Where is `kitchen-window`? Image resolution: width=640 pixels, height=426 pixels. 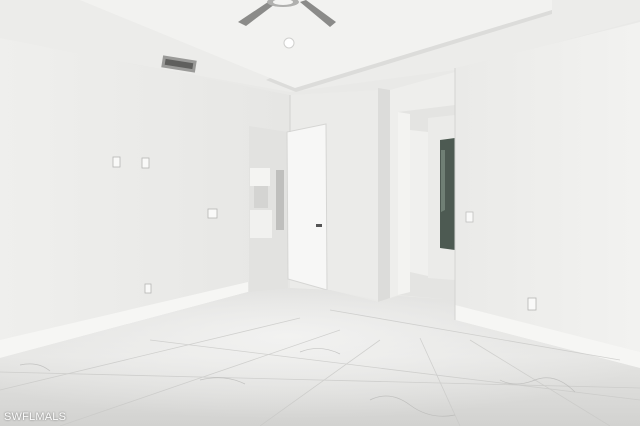
kitchen-window is located at coordinates (261, 197).